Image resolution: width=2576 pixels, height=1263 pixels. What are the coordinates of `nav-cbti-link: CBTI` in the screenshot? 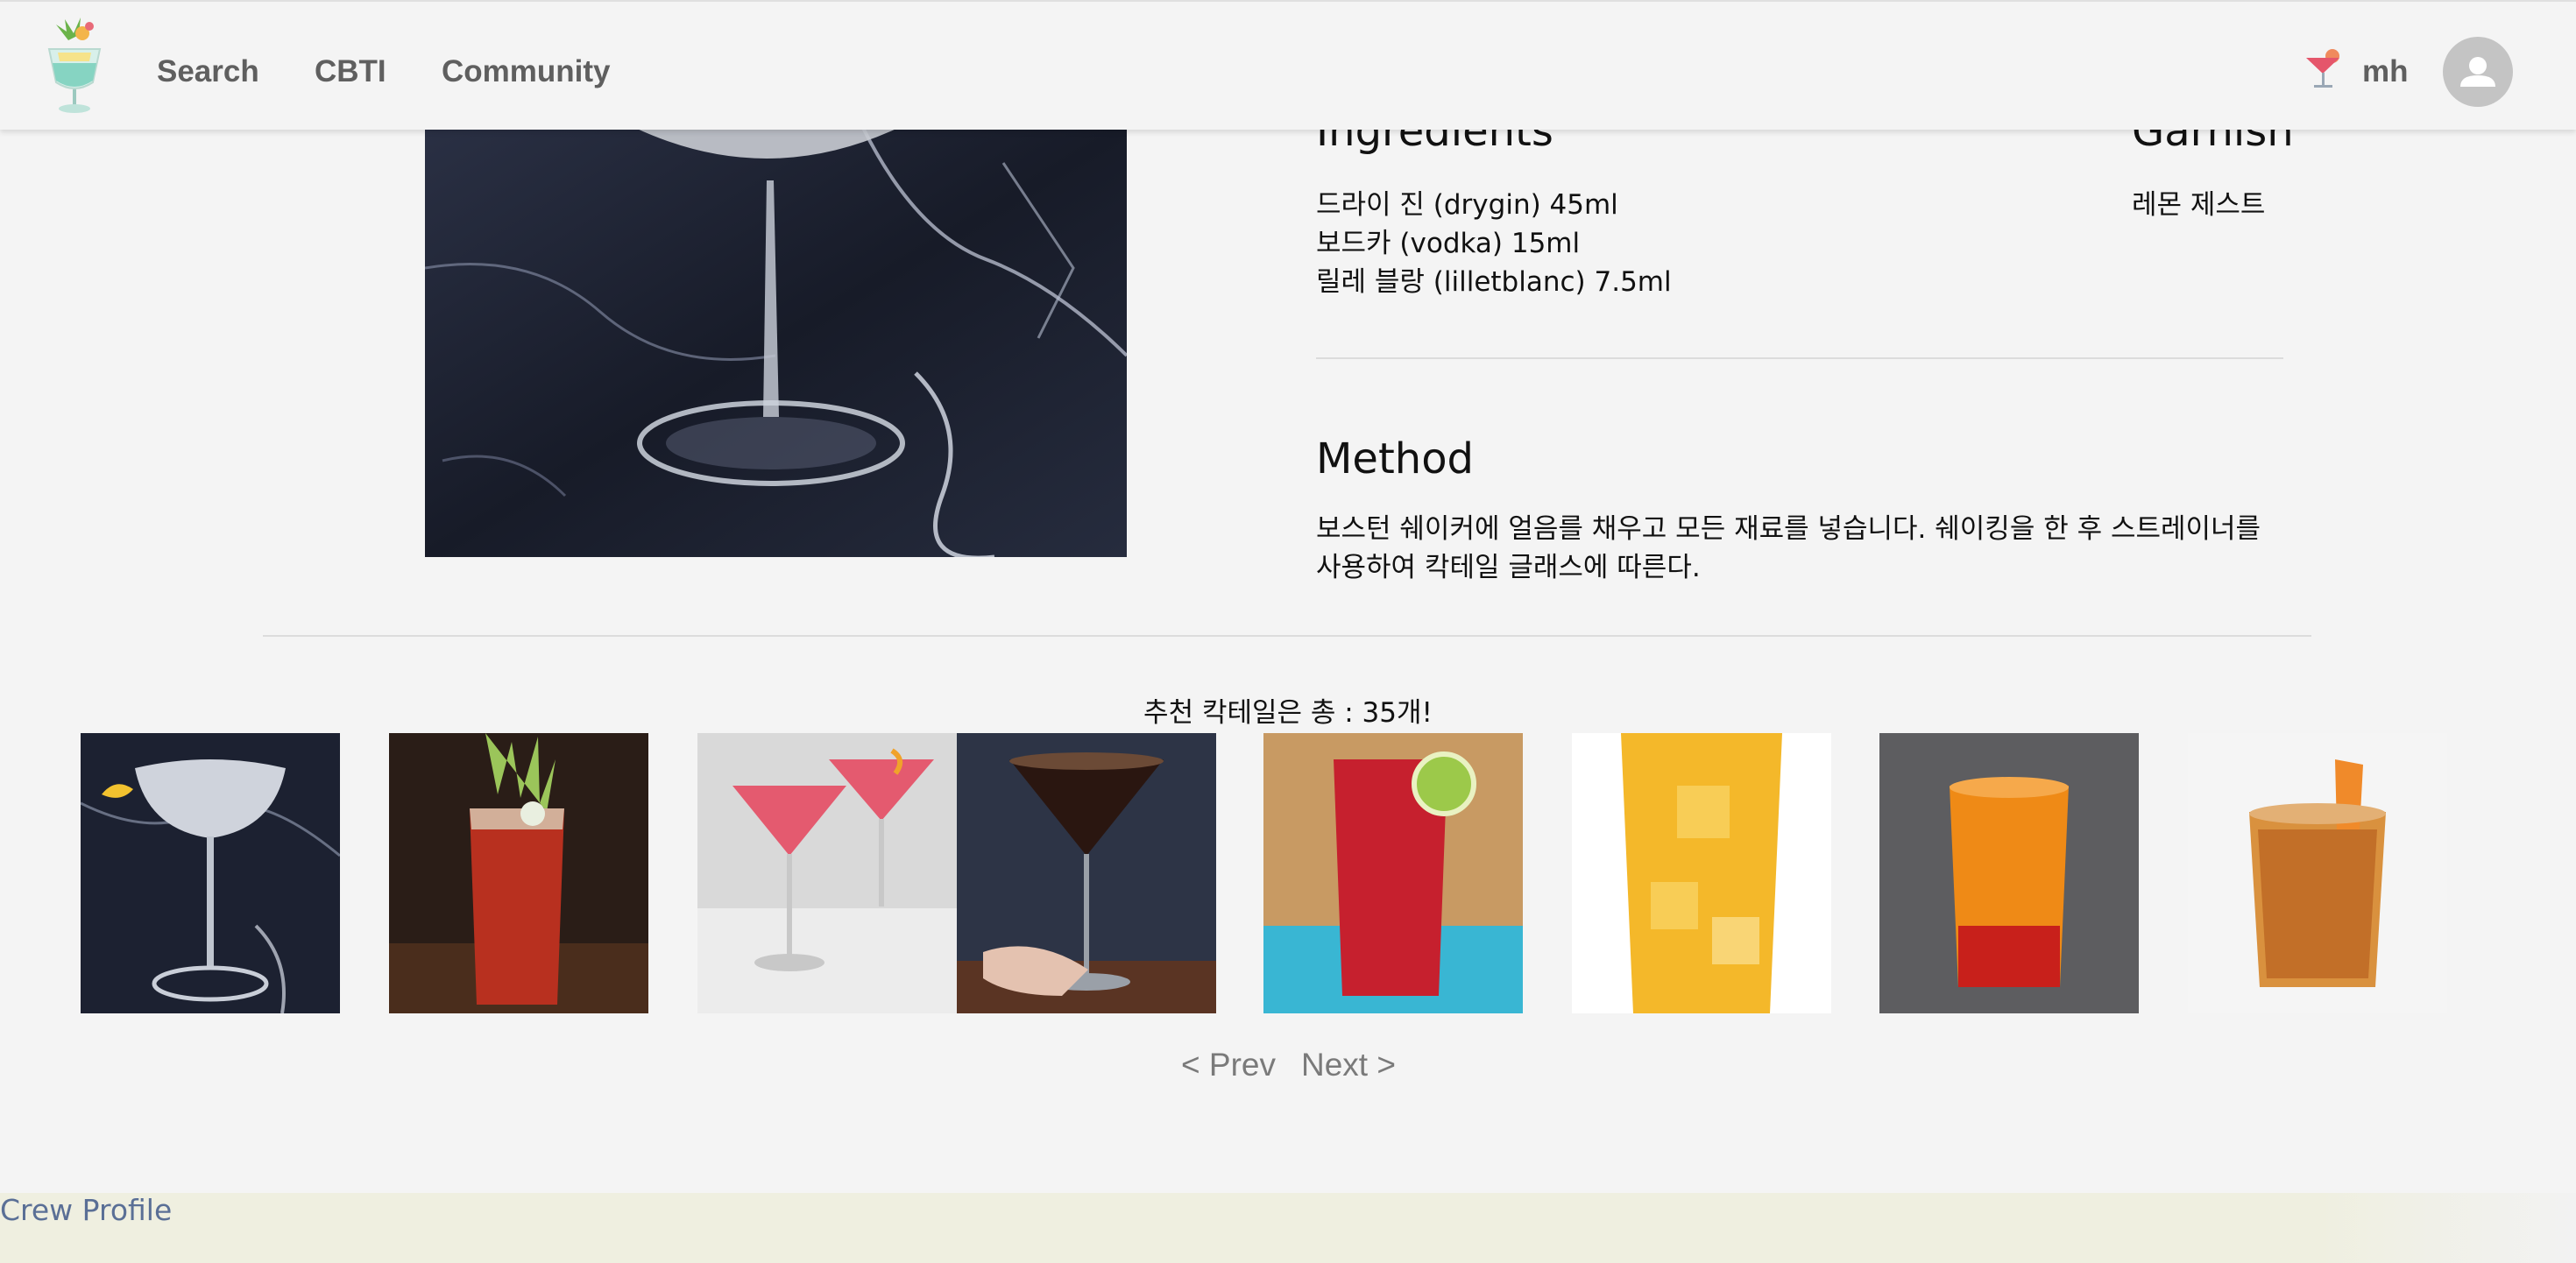 It's located at (350, 72).